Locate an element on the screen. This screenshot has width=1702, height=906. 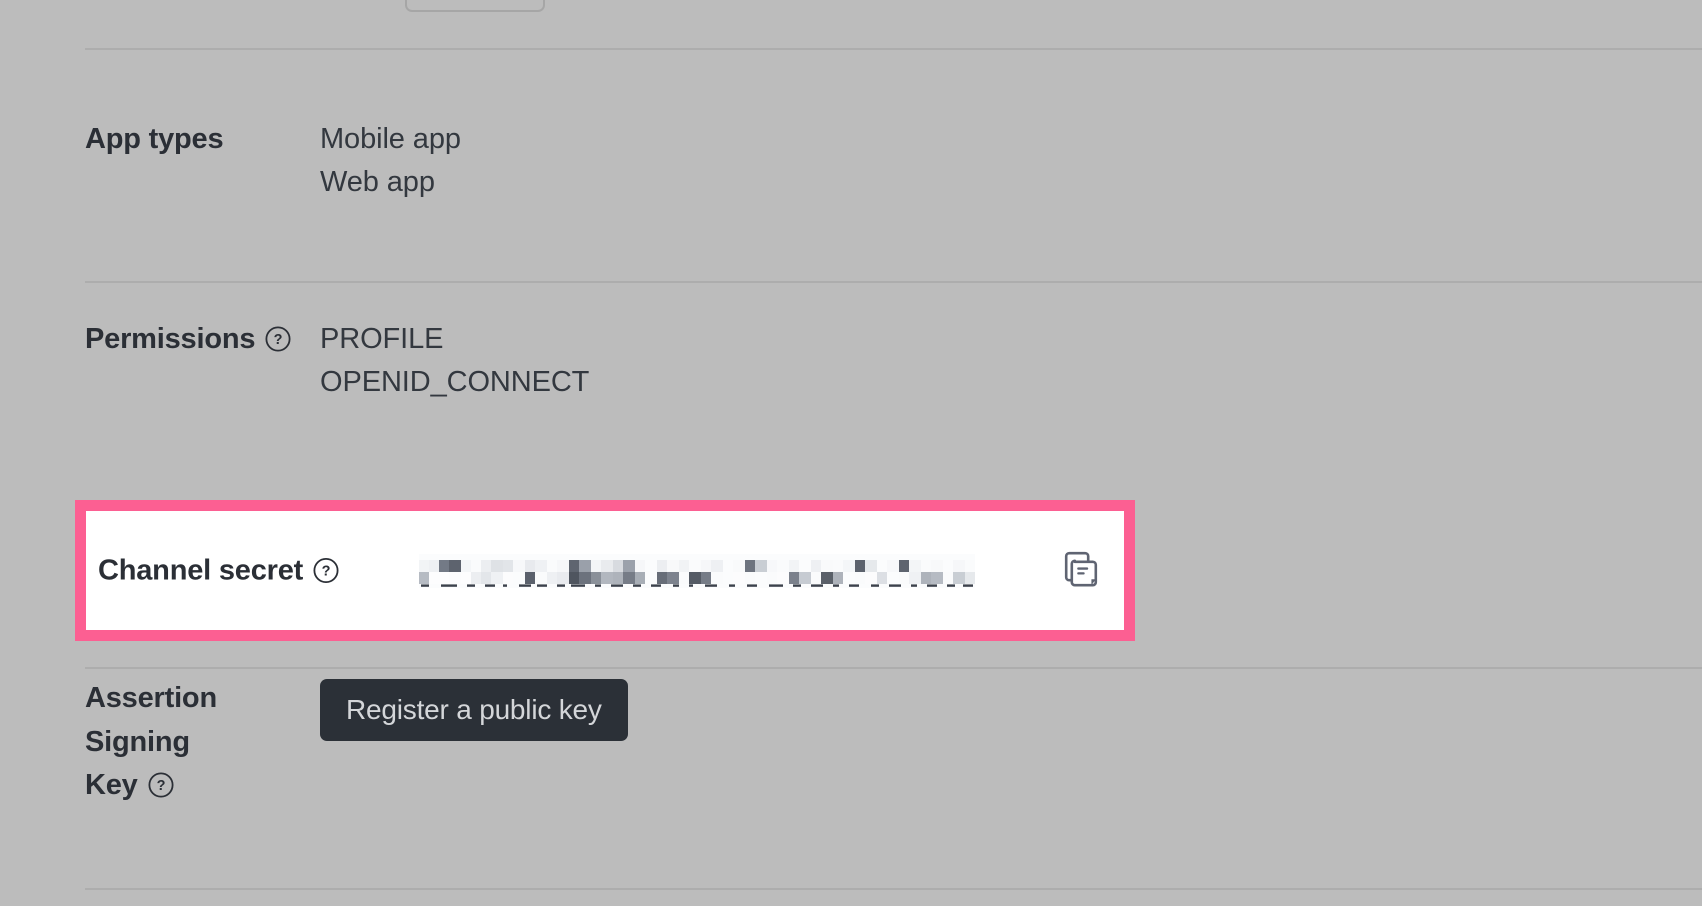
row-channel-secret: Channel secret ? is located at coordinates (605, 570).